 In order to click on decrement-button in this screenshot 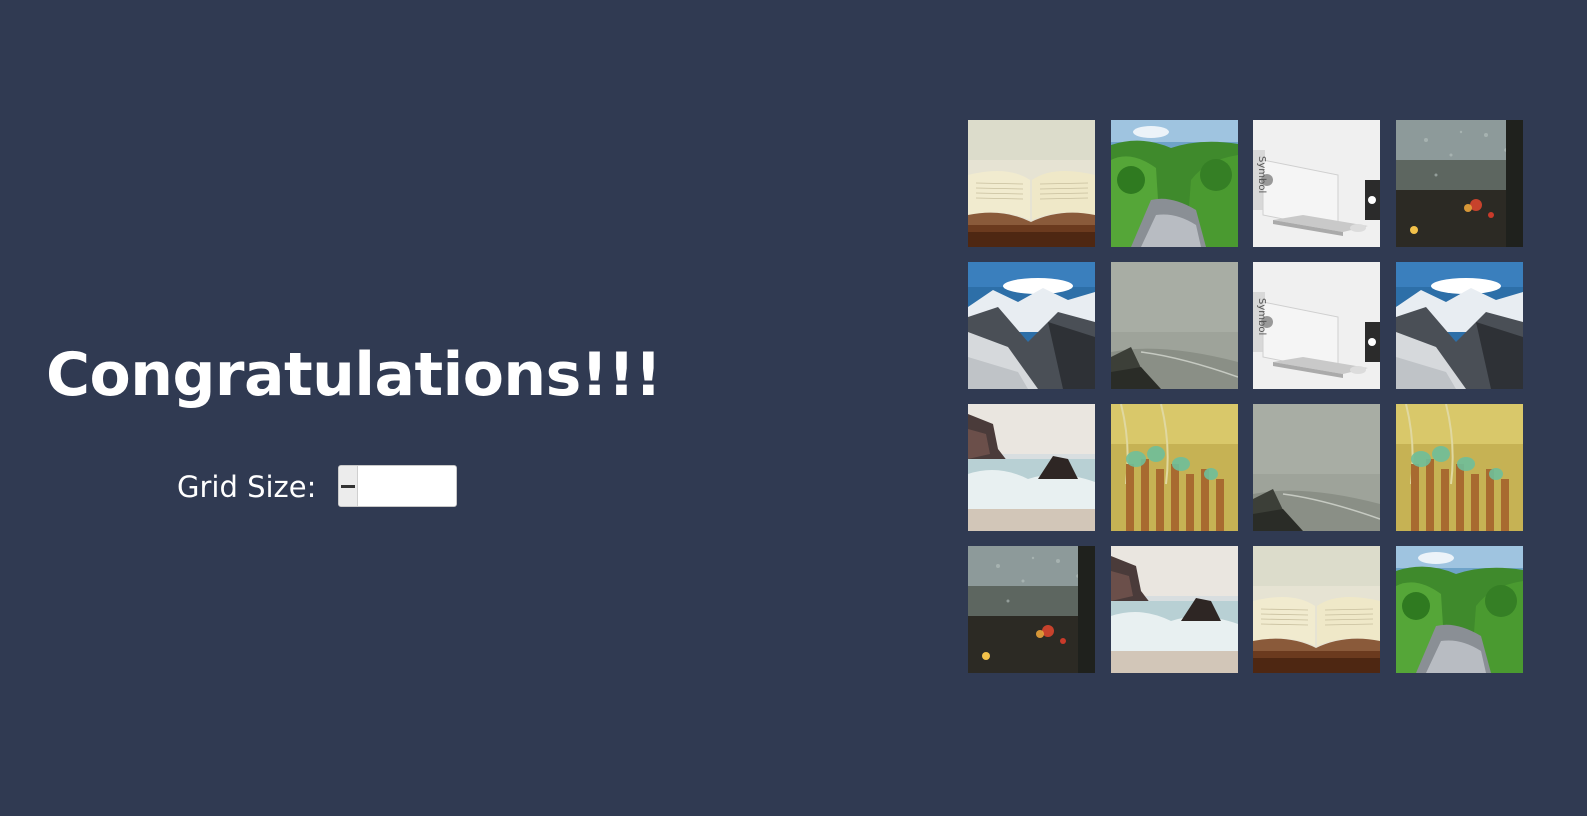, I will do `click(348, 486)`.